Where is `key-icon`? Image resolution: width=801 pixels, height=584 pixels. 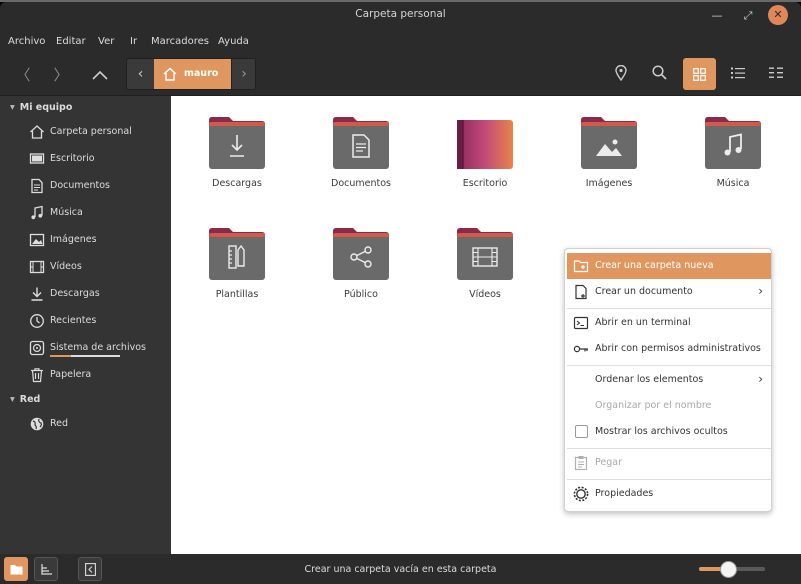 key-icon is located at coordinates (580, 349).